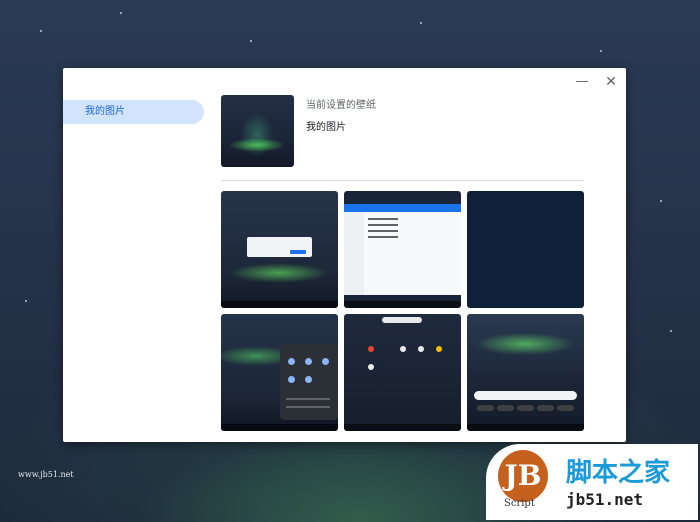 The image size is (700, 522). I want to click on screenshot-files-window, so click(402, 249).